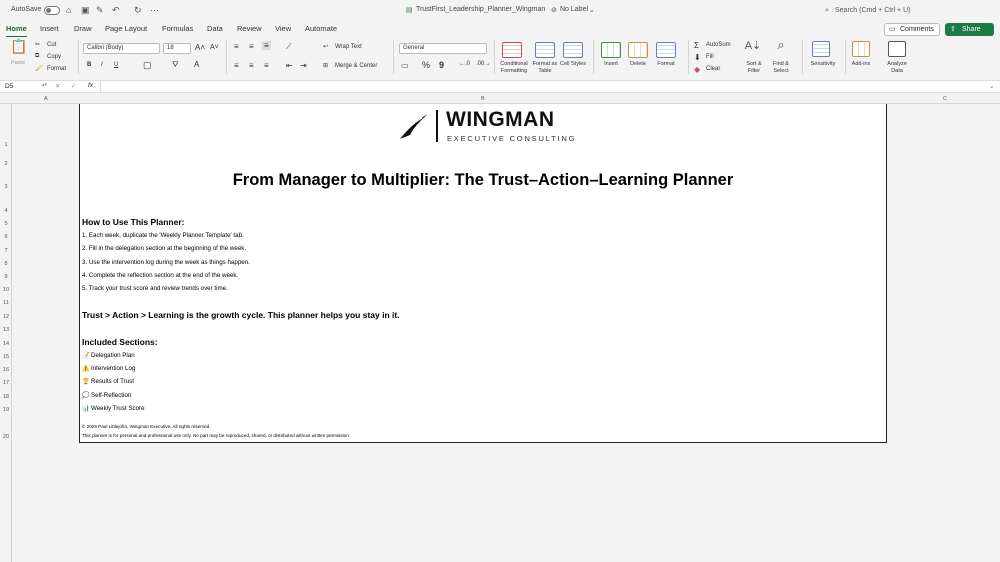  I want to click on format-painter-icon: 🖌, so click(39, 68).